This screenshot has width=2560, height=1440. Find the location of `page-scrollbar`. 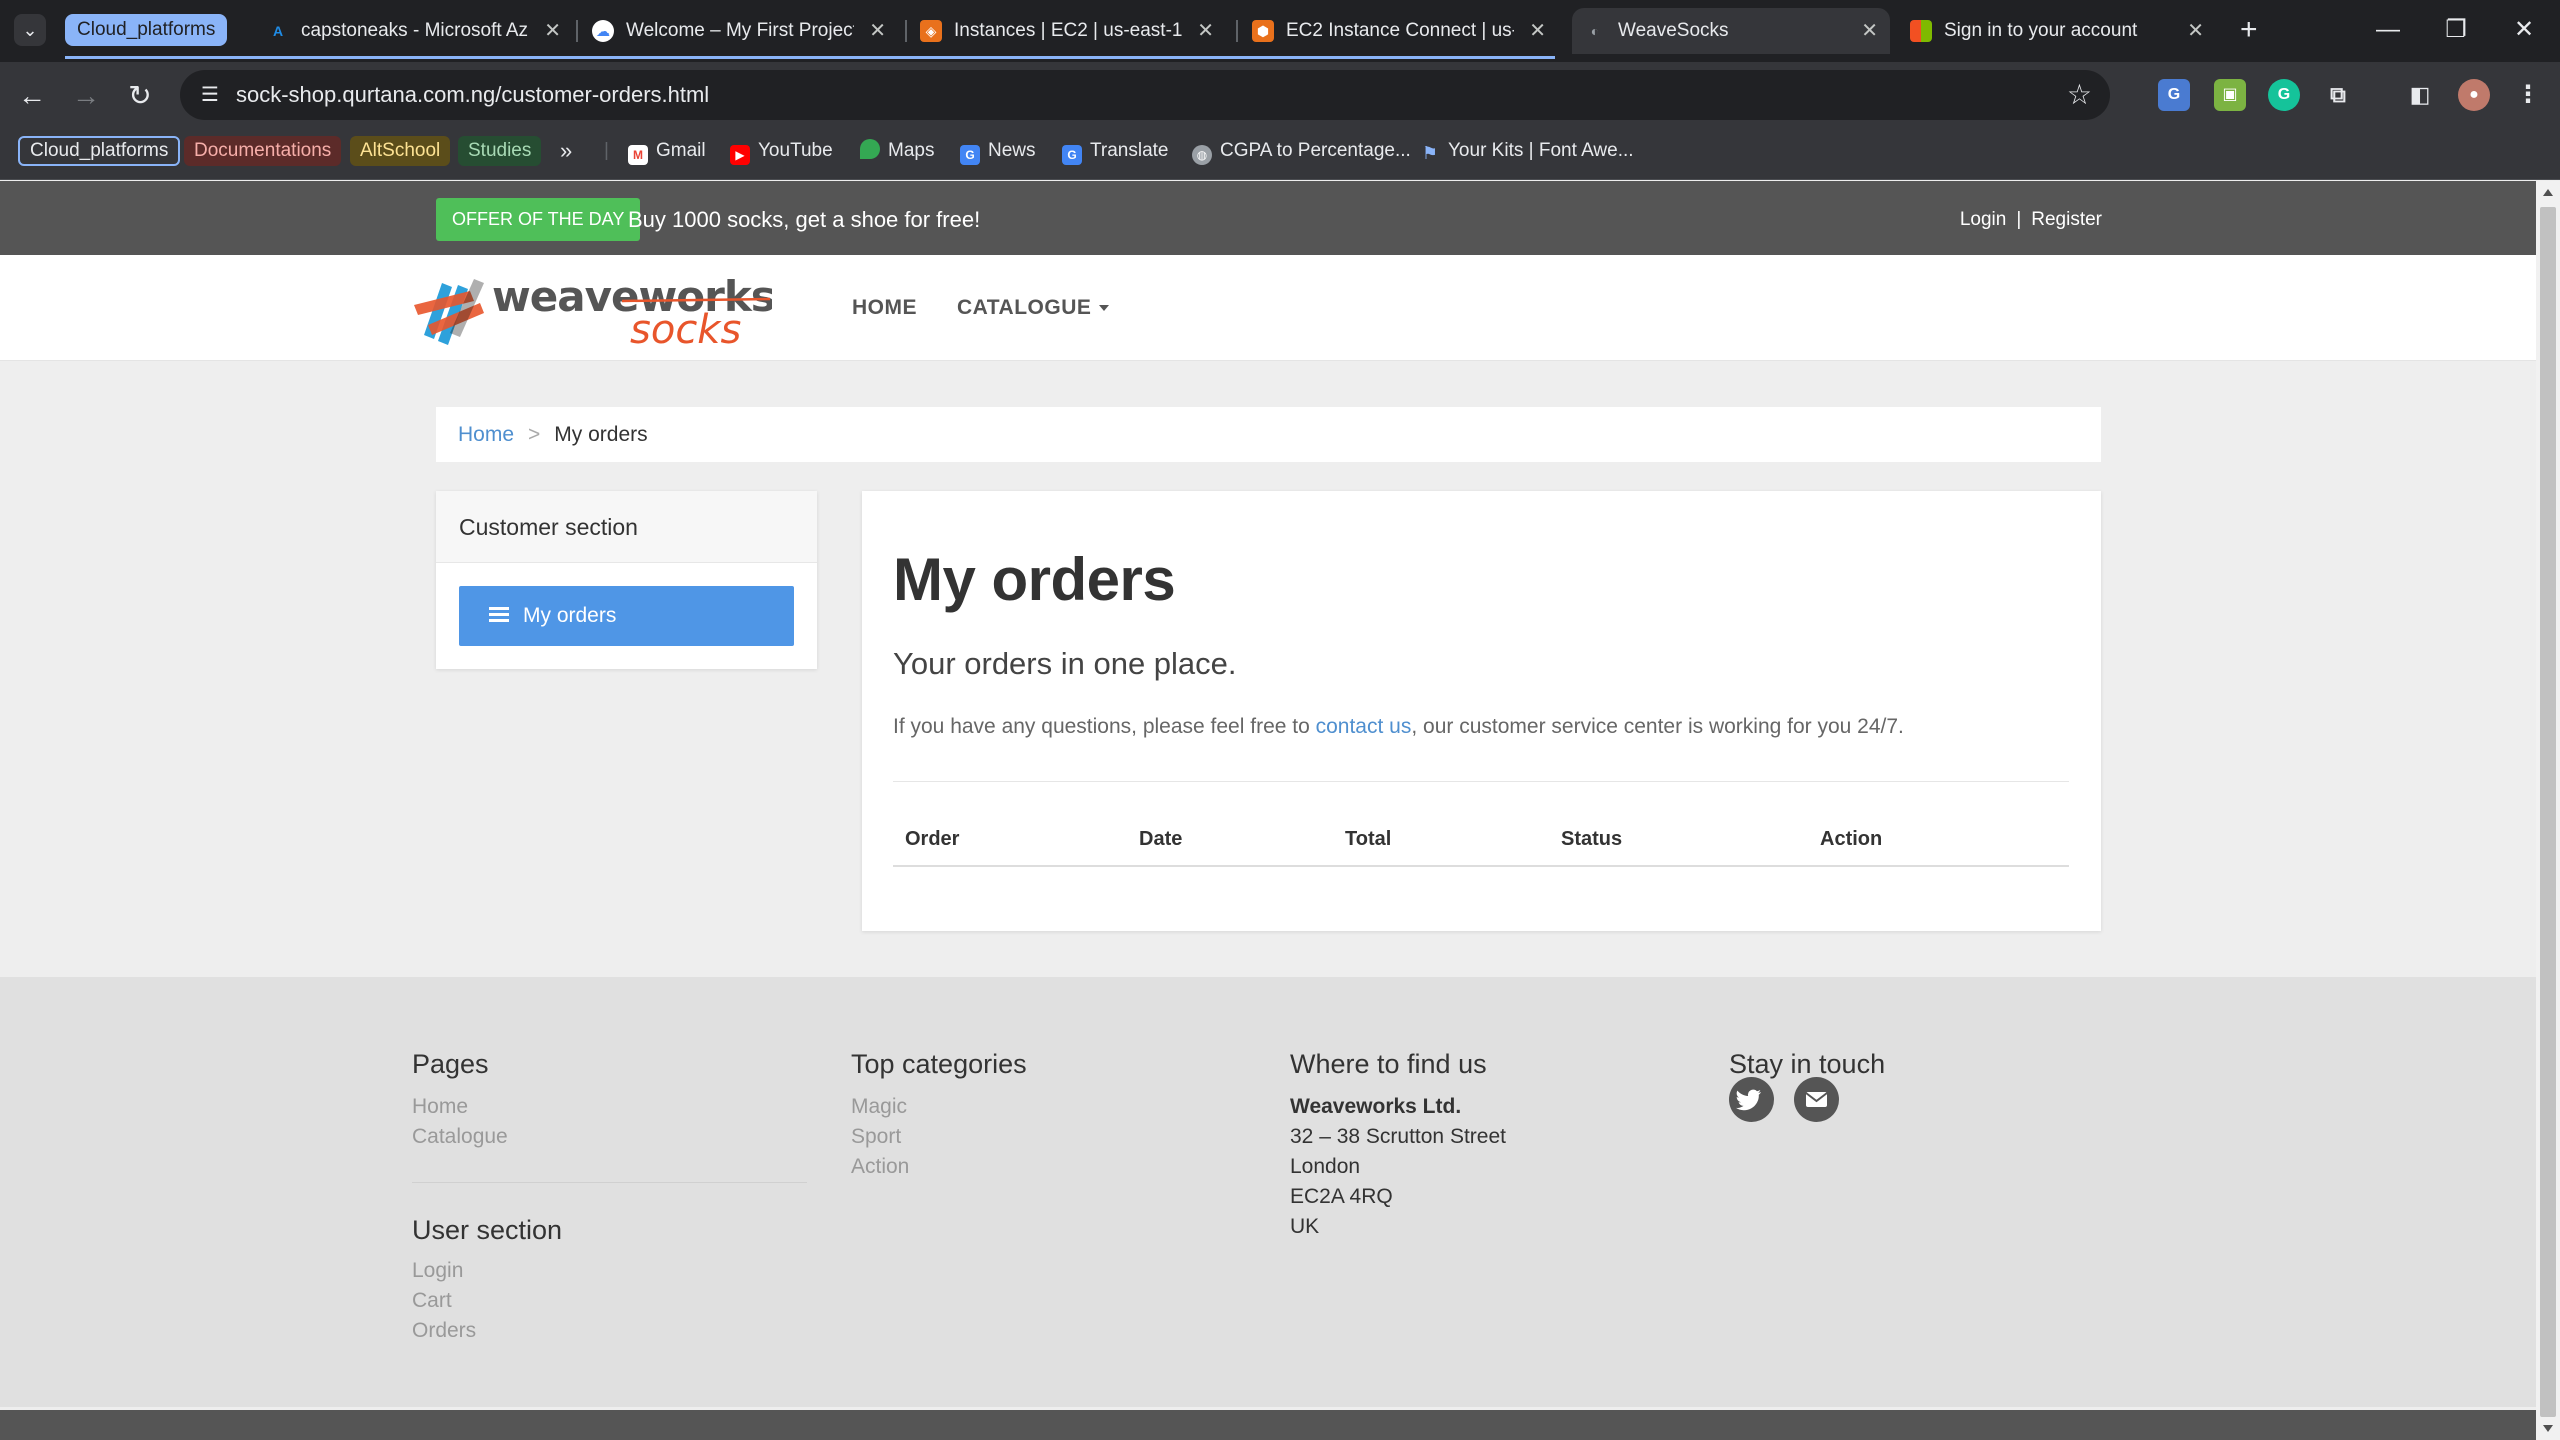

page-scrollbar is located at coordinates (2548, 810).